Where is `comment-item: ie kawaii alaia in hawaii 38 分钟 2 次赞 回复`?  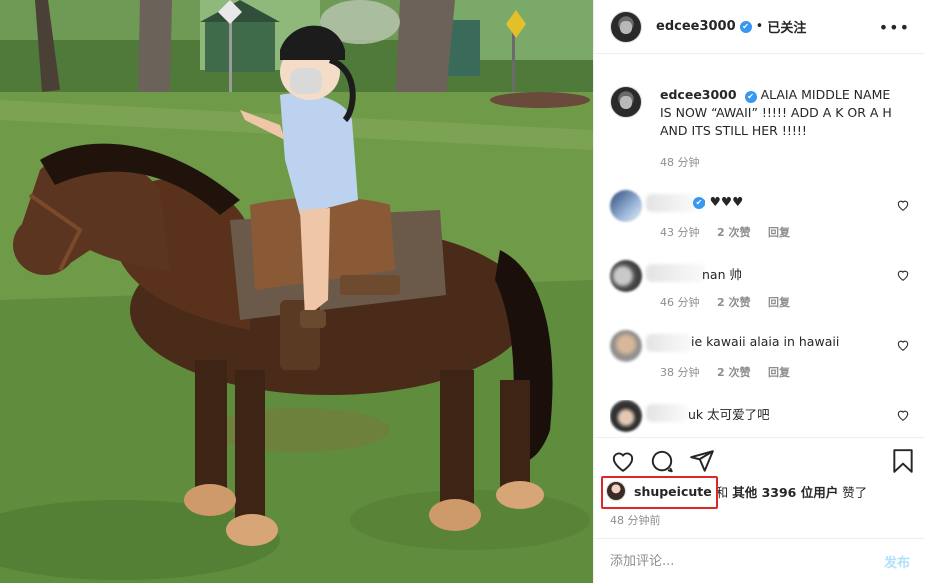 comment-item: ie kawaii alaia in hawaii 38 分钟 2 次赞 回复 is located at coordinates (760, 362).